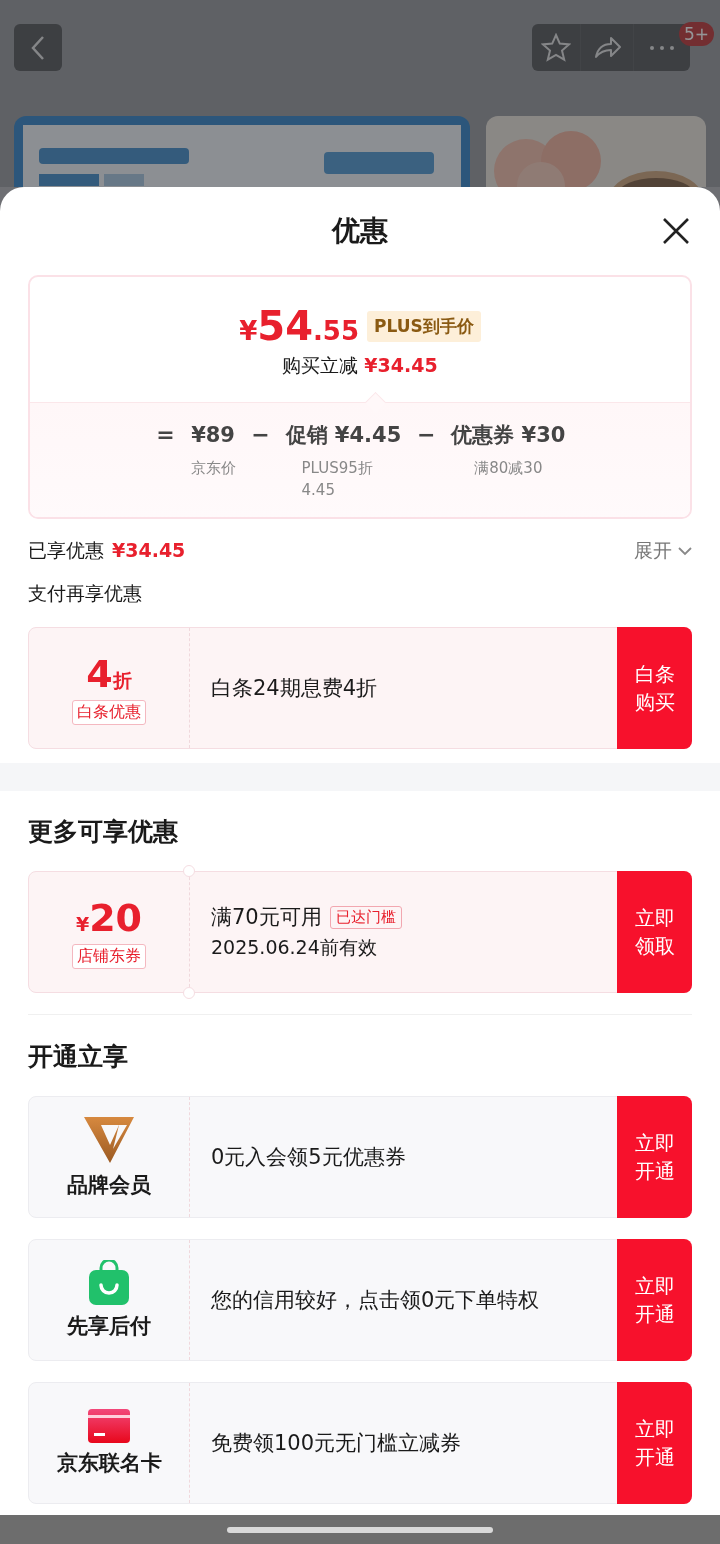  Describe the element at coordinates (213, 435) in the screenshot. I see `price-term: ¥89` at that location.